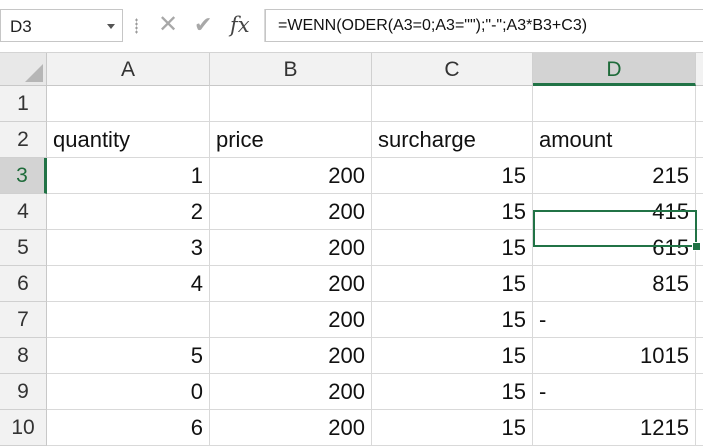  I want to click on cell-d10: 1215, so click(614, 428).